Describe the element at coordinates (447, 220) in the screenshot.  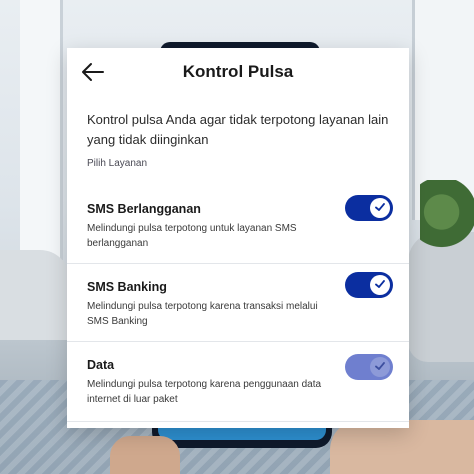
I see `background-plant` at that location.